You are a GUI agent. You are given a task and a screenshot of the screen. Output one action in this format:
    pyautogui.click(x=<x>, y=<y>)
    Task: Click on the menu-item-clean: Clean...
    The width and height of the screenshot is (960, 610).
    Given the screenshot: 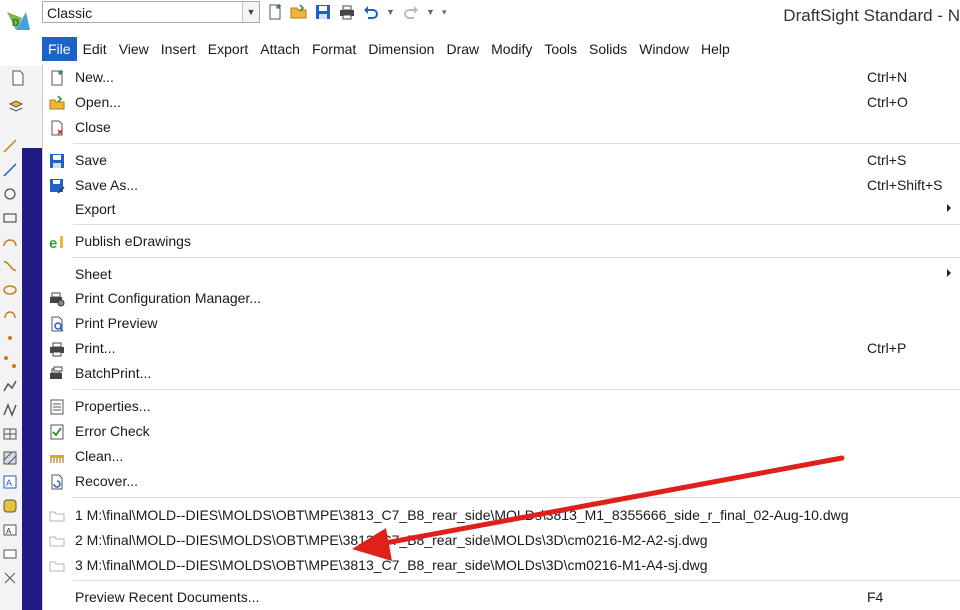 What is the action you would take?
    pyautogui.click(x=501, y=457)
    